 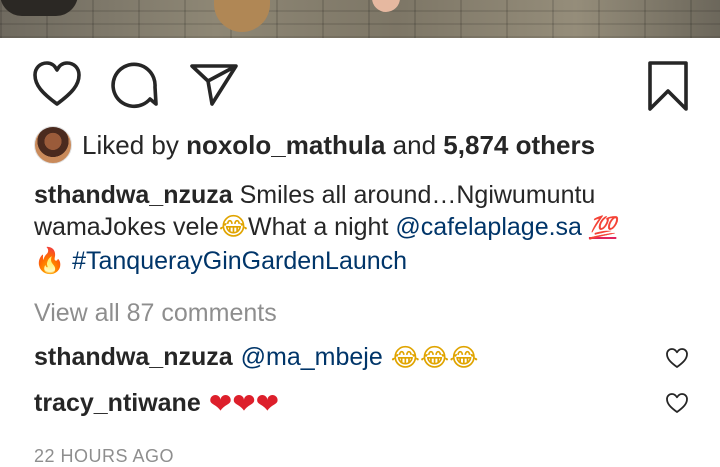 What do you see at coordinates (360, 89) in the screenshot?
I see `post-action-bar` at bounding box center [360, 89].